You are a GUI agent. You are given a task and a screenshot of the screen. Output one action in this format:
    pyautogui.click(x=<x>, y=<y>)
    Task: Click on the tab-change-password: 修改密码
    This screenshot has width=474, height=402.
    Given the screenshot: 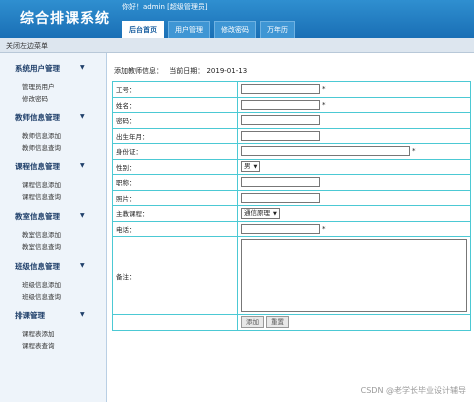 What is the action you would take?
    pyautogui.click(x=235, y=29)
    